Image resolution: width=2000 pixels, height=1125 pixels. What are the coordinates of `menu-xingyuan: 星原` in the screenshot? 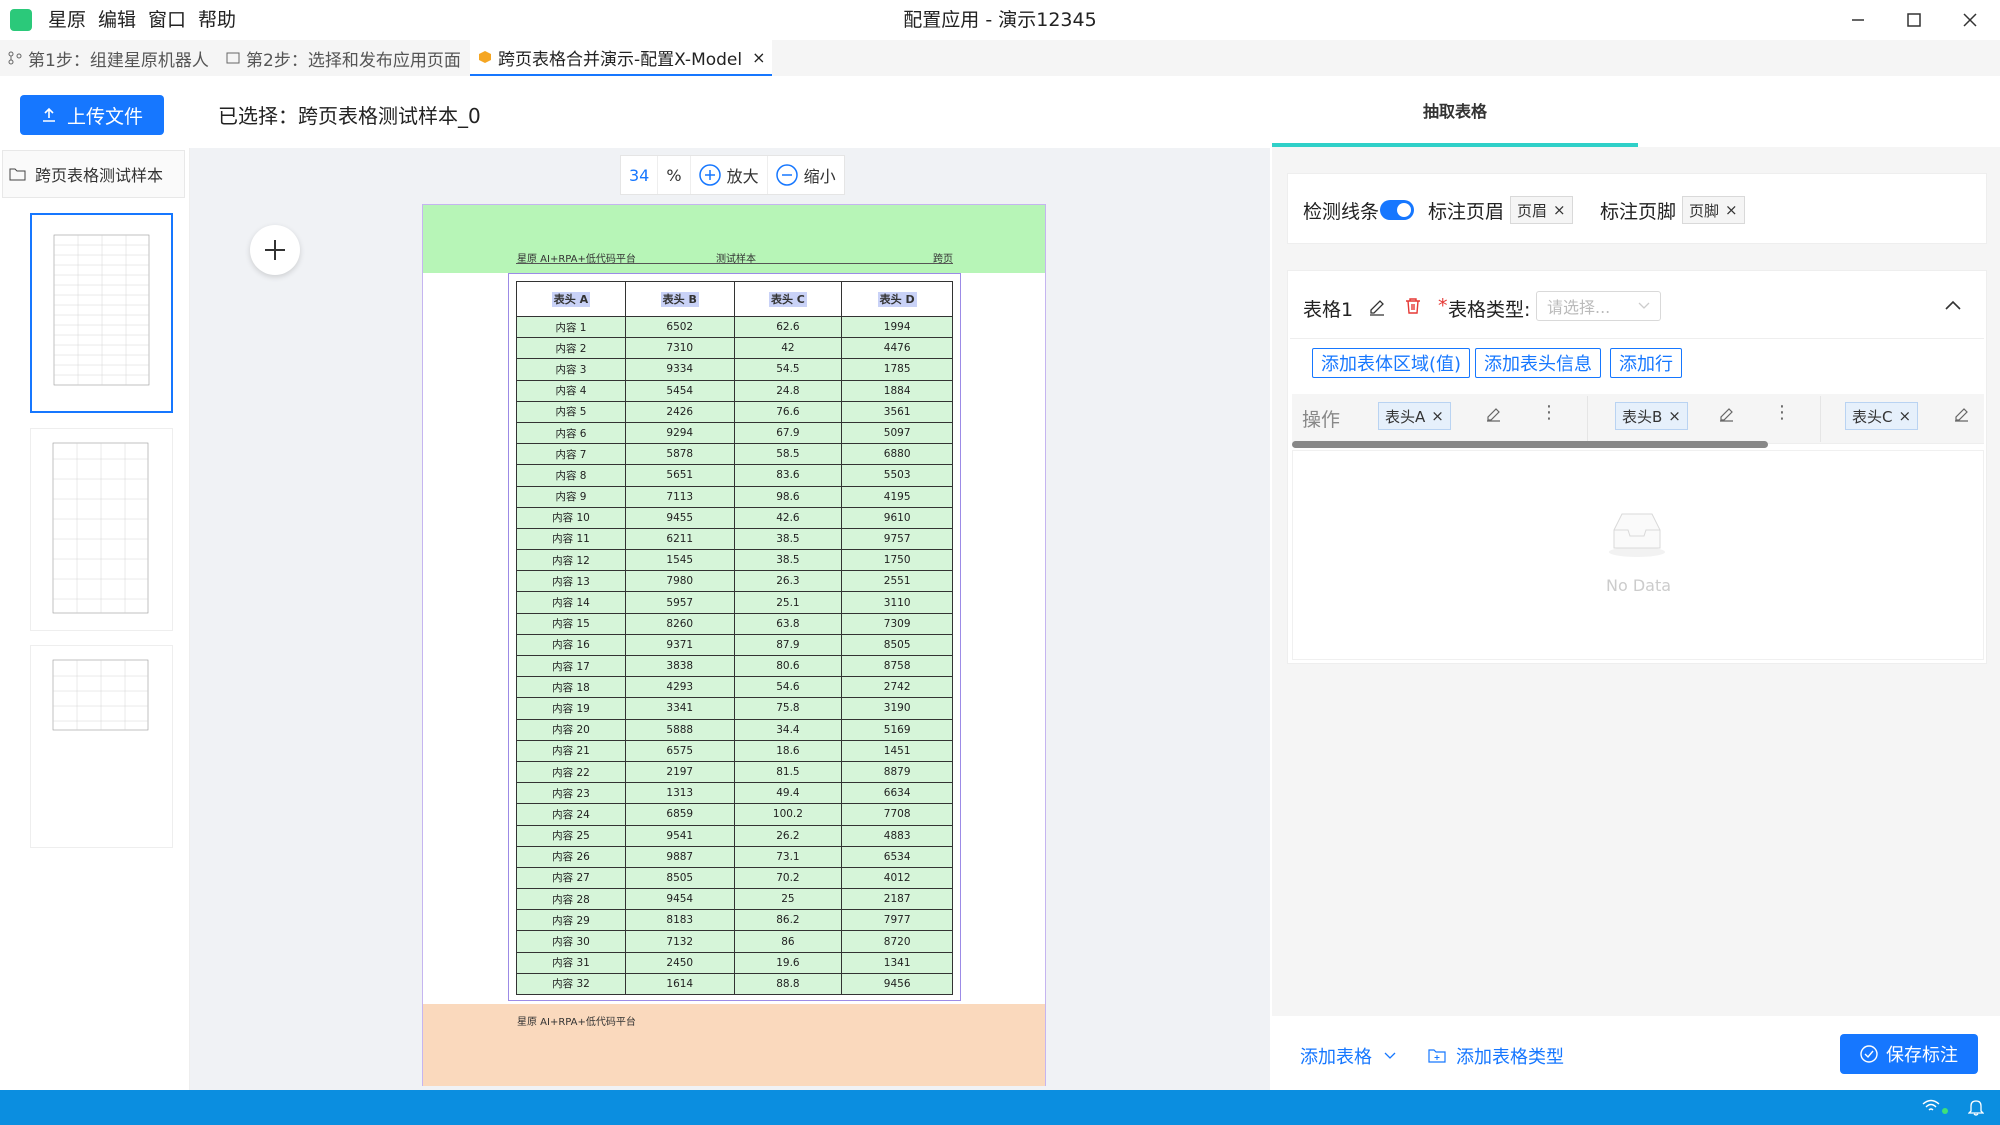 It's located at (67, 20).